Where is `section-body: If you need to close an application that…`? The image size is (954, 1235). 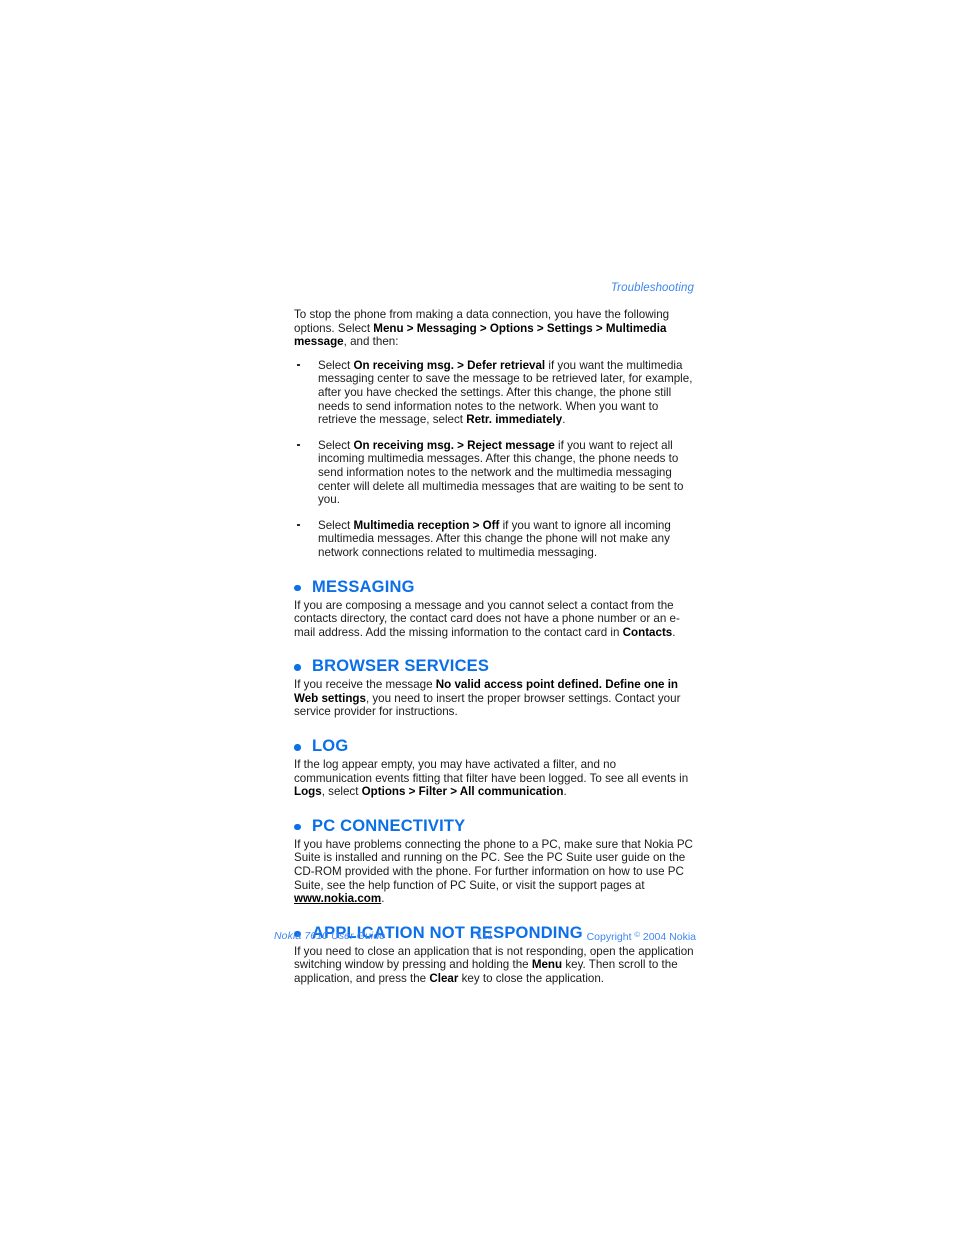 section-body: If you need to close an application that… is located at coordinates (494, 965).